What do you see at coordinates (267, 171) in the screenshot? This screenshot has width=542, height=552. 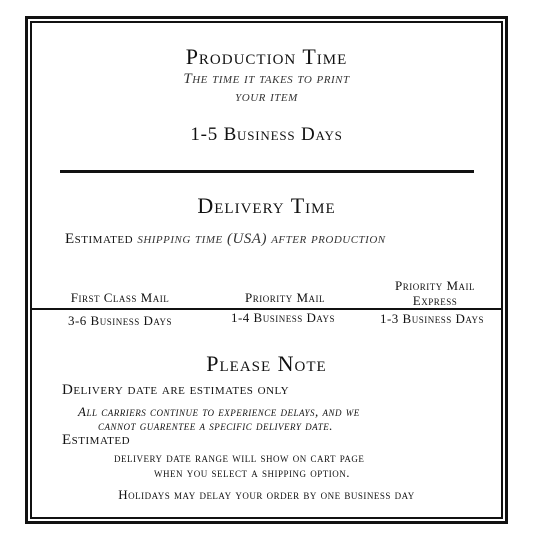 I see `section-divider` at bounding box center [267, 171].